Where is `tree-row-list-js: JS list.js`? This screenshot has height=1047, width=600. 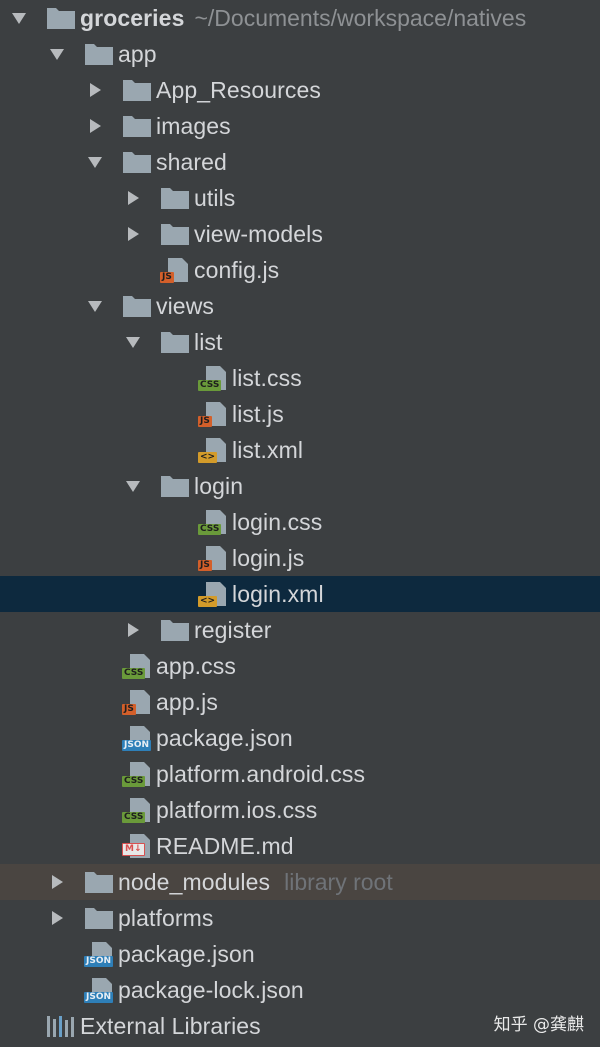 tree-row-list-js: JS list.js is located at coordinates (300, 414).